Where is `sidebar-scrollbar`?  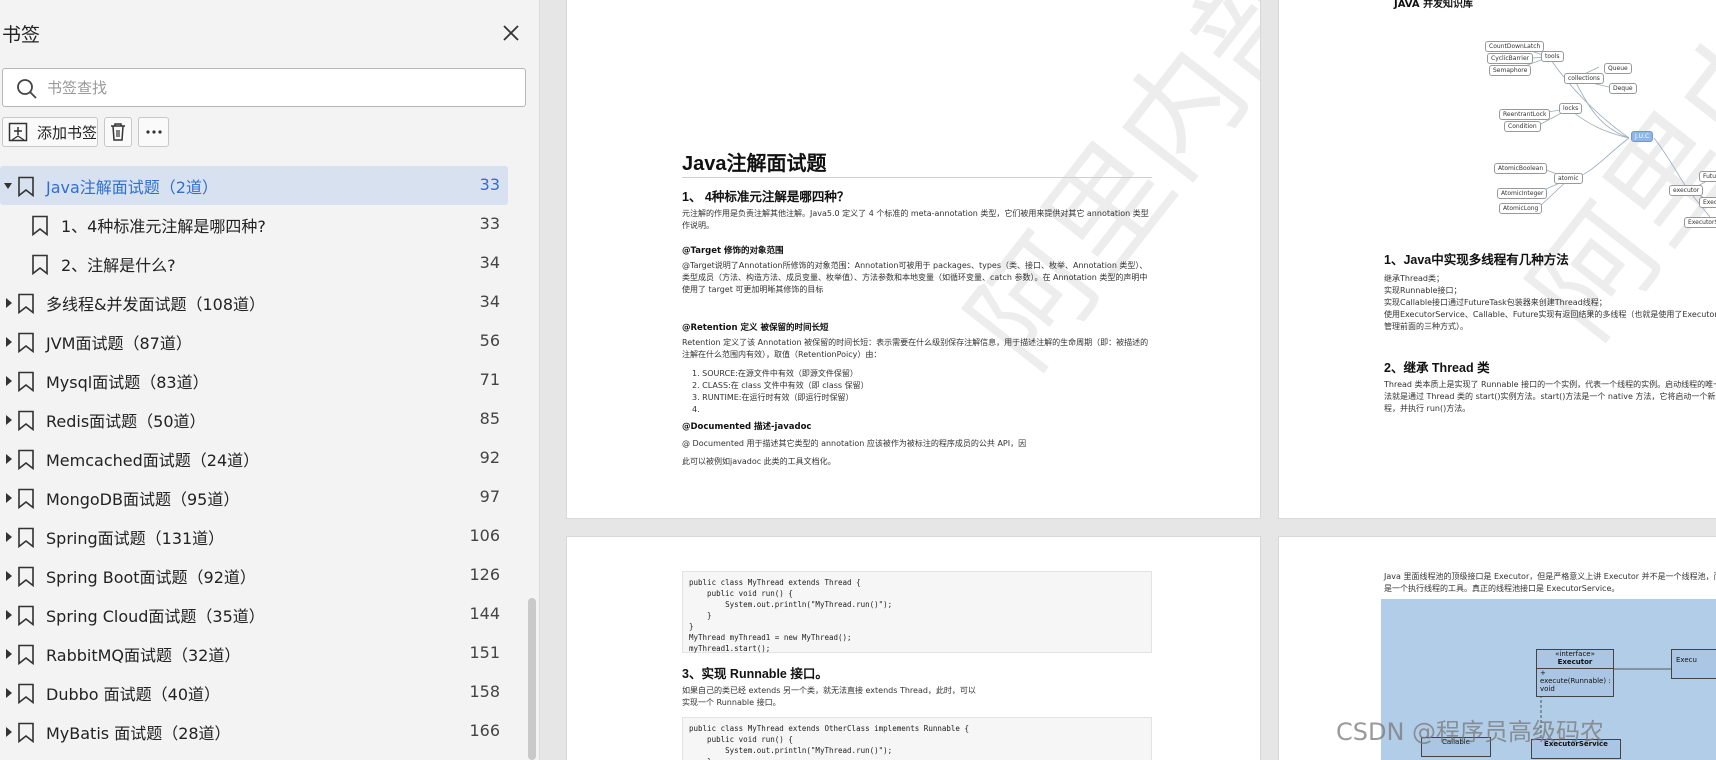
sidebar-scrollbar is located at coordinates (532, 679).